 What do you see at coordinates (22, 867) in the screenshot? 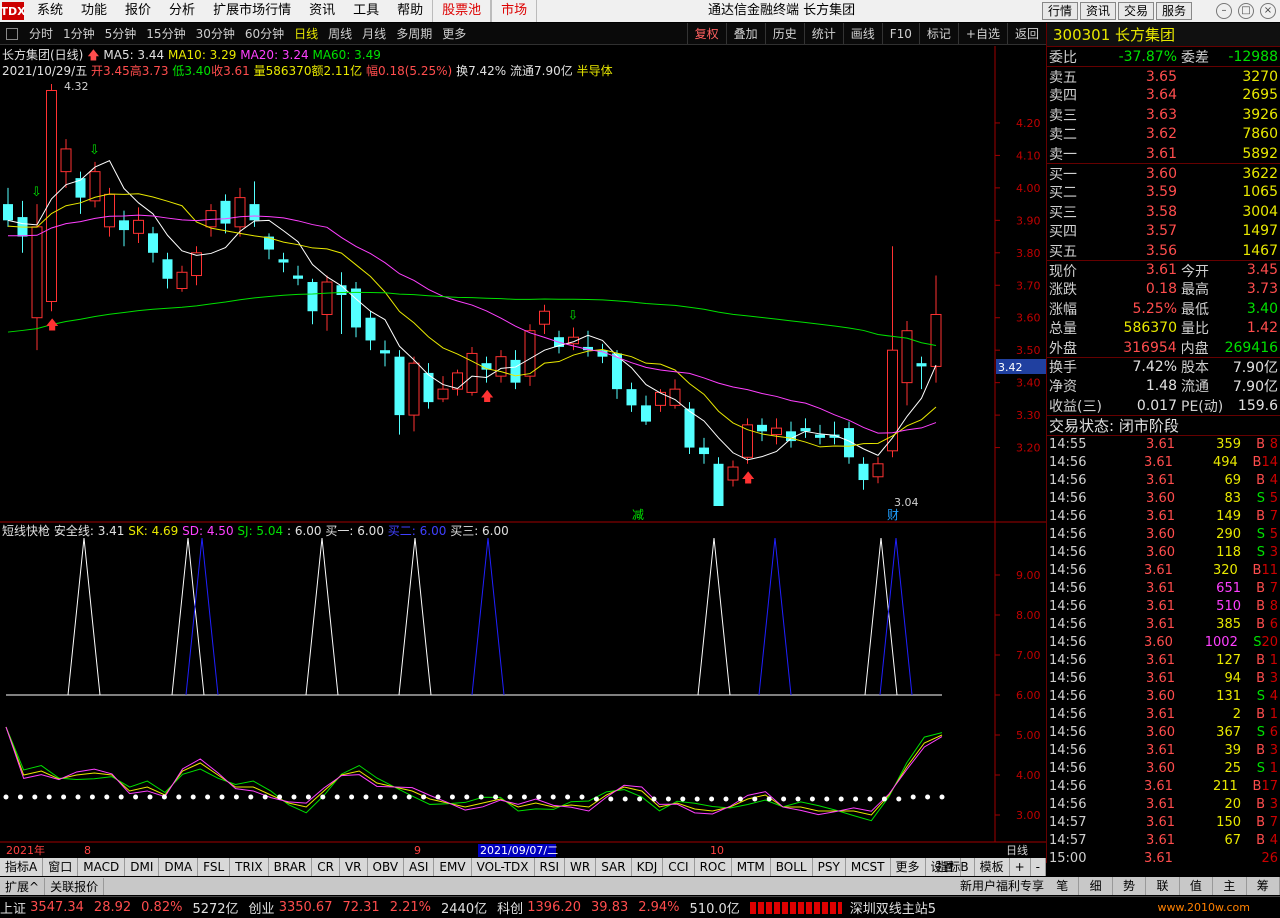
I see `indicator-tab: 指标A` at bounding box center [22, 867].